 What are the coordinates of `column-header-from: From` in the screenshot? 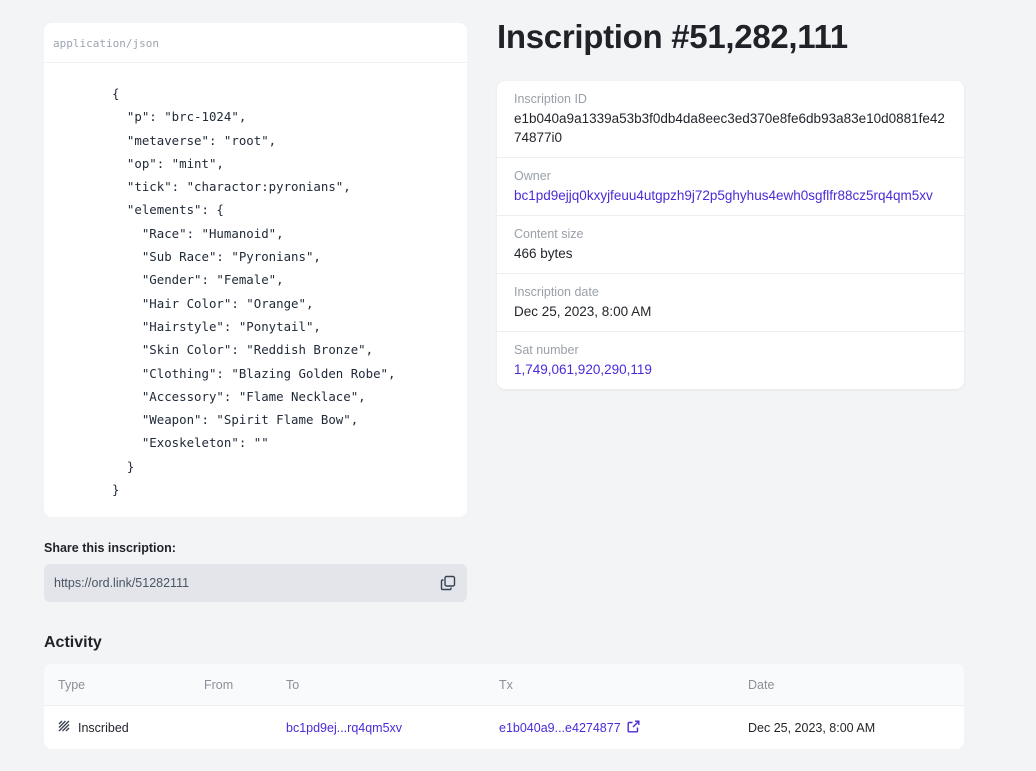 It's located at (219, 684).